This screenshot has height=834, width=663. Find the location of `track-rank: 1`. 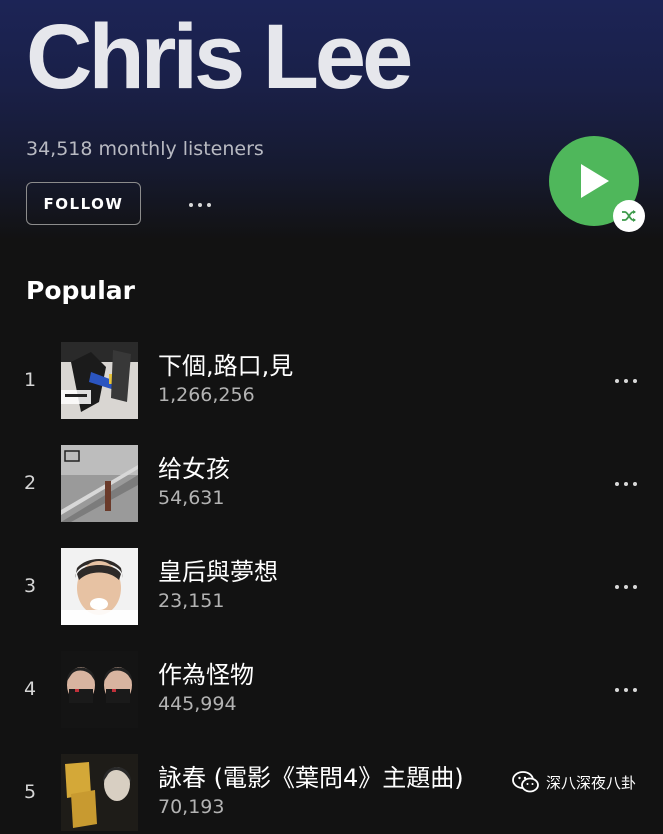

track-rank: 1 is located at coordinates (30, 380).